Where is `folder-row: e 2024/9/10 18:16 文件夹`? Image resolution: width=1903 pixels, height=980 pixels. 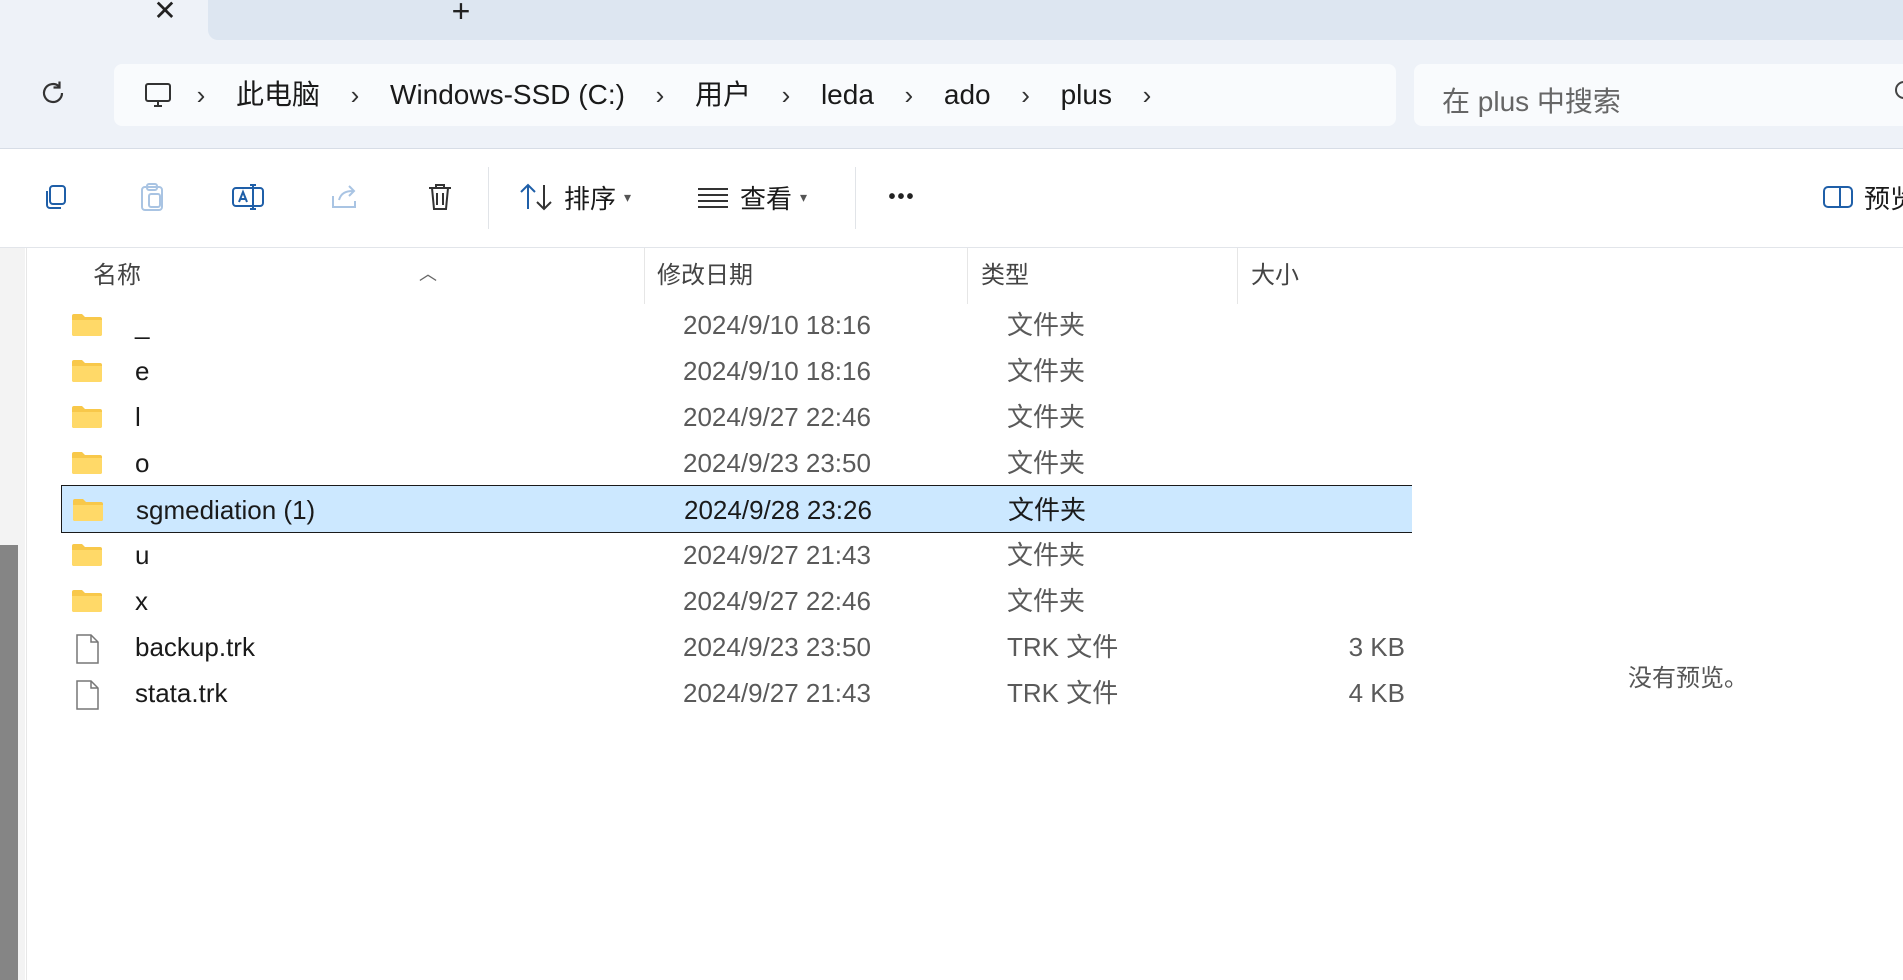
folder-row: e 2024/9/10 18:16 文件夹 is located at coordinates (748, 371).